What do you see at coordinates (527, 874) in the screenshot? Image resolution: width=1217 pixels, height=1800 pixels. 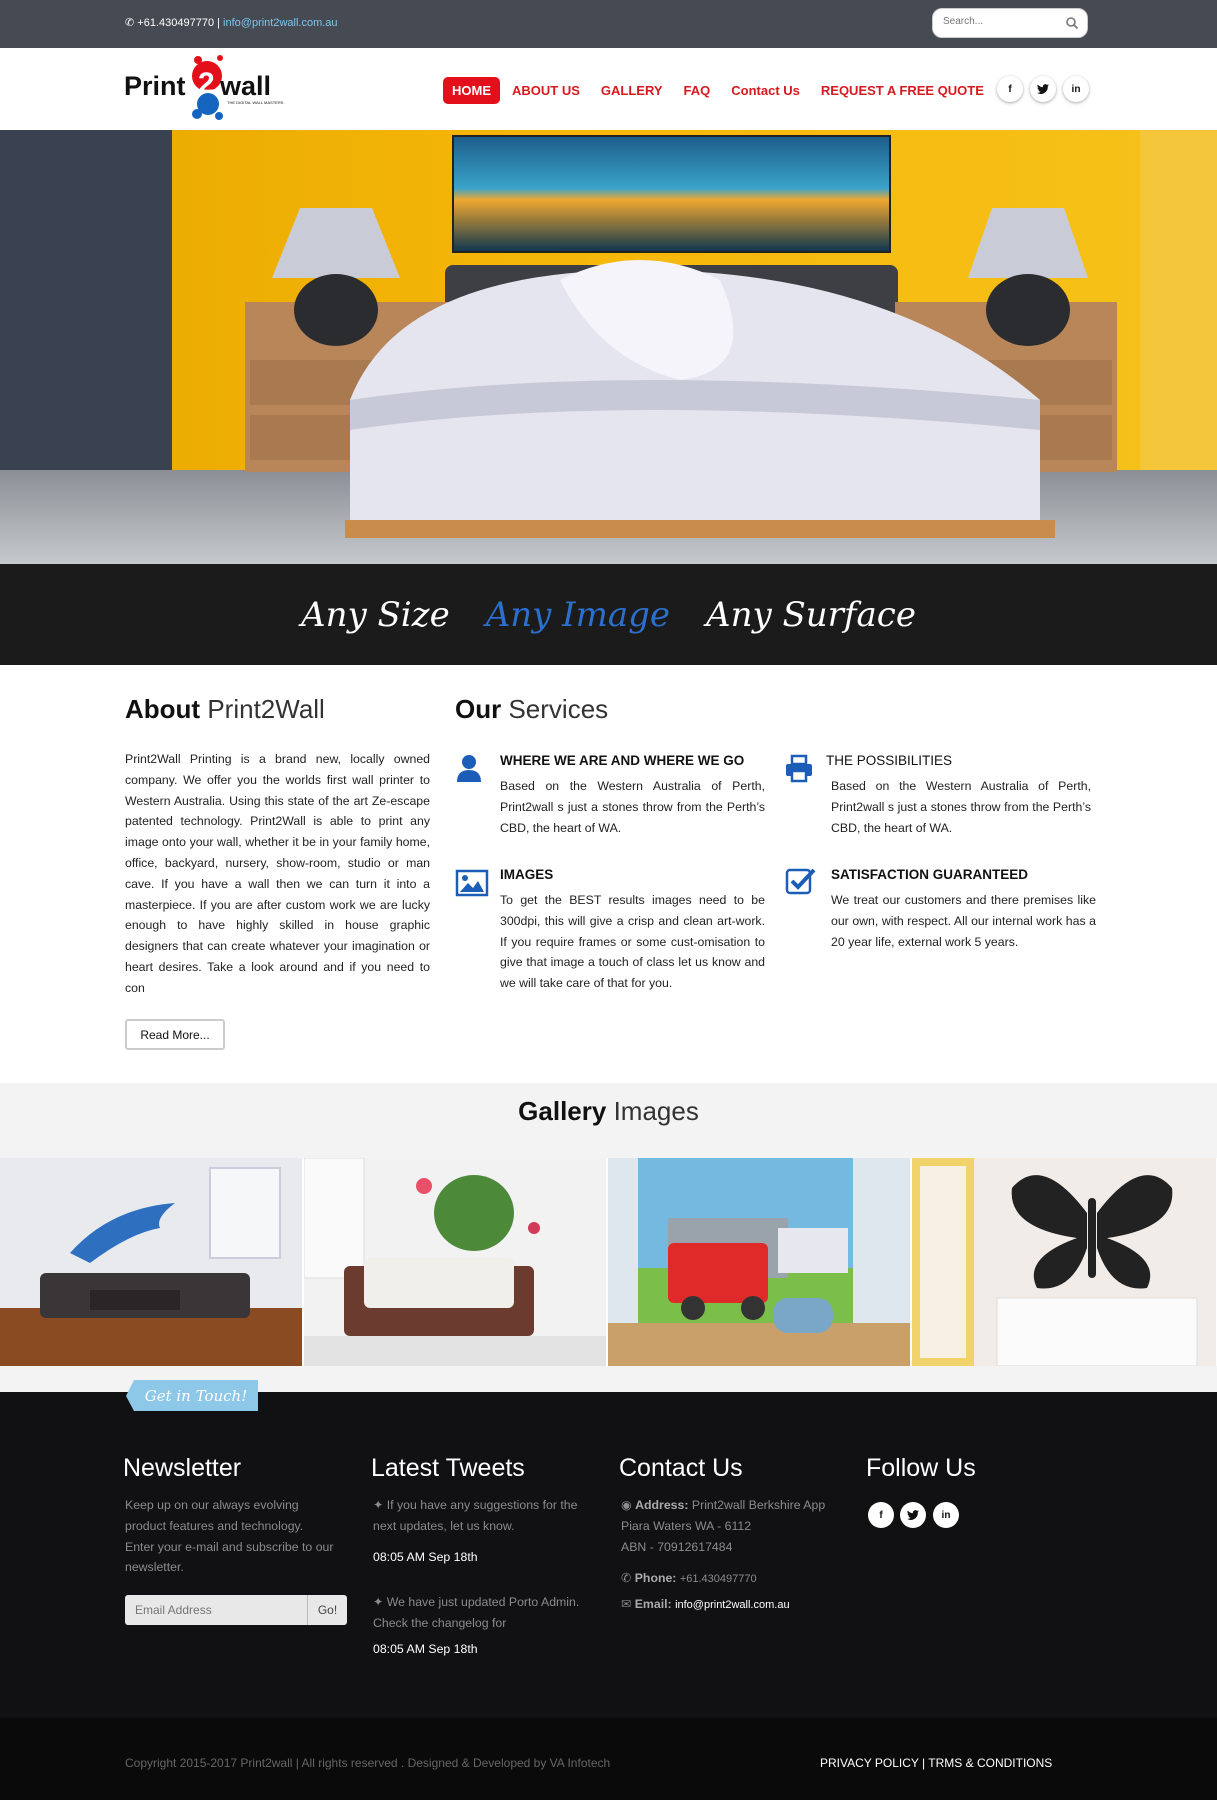 I see `service-title: IMAGES` at bounding box center [527, 874].